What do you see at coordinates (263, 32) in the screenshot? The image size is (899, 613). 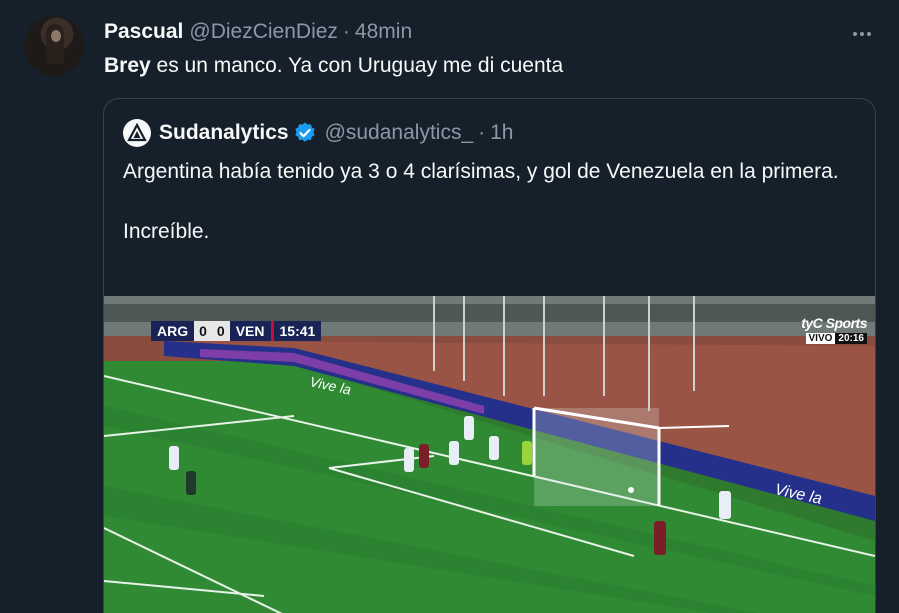 I see `user-handle: @DiezCienDiez` at bounding box center [263, 32].